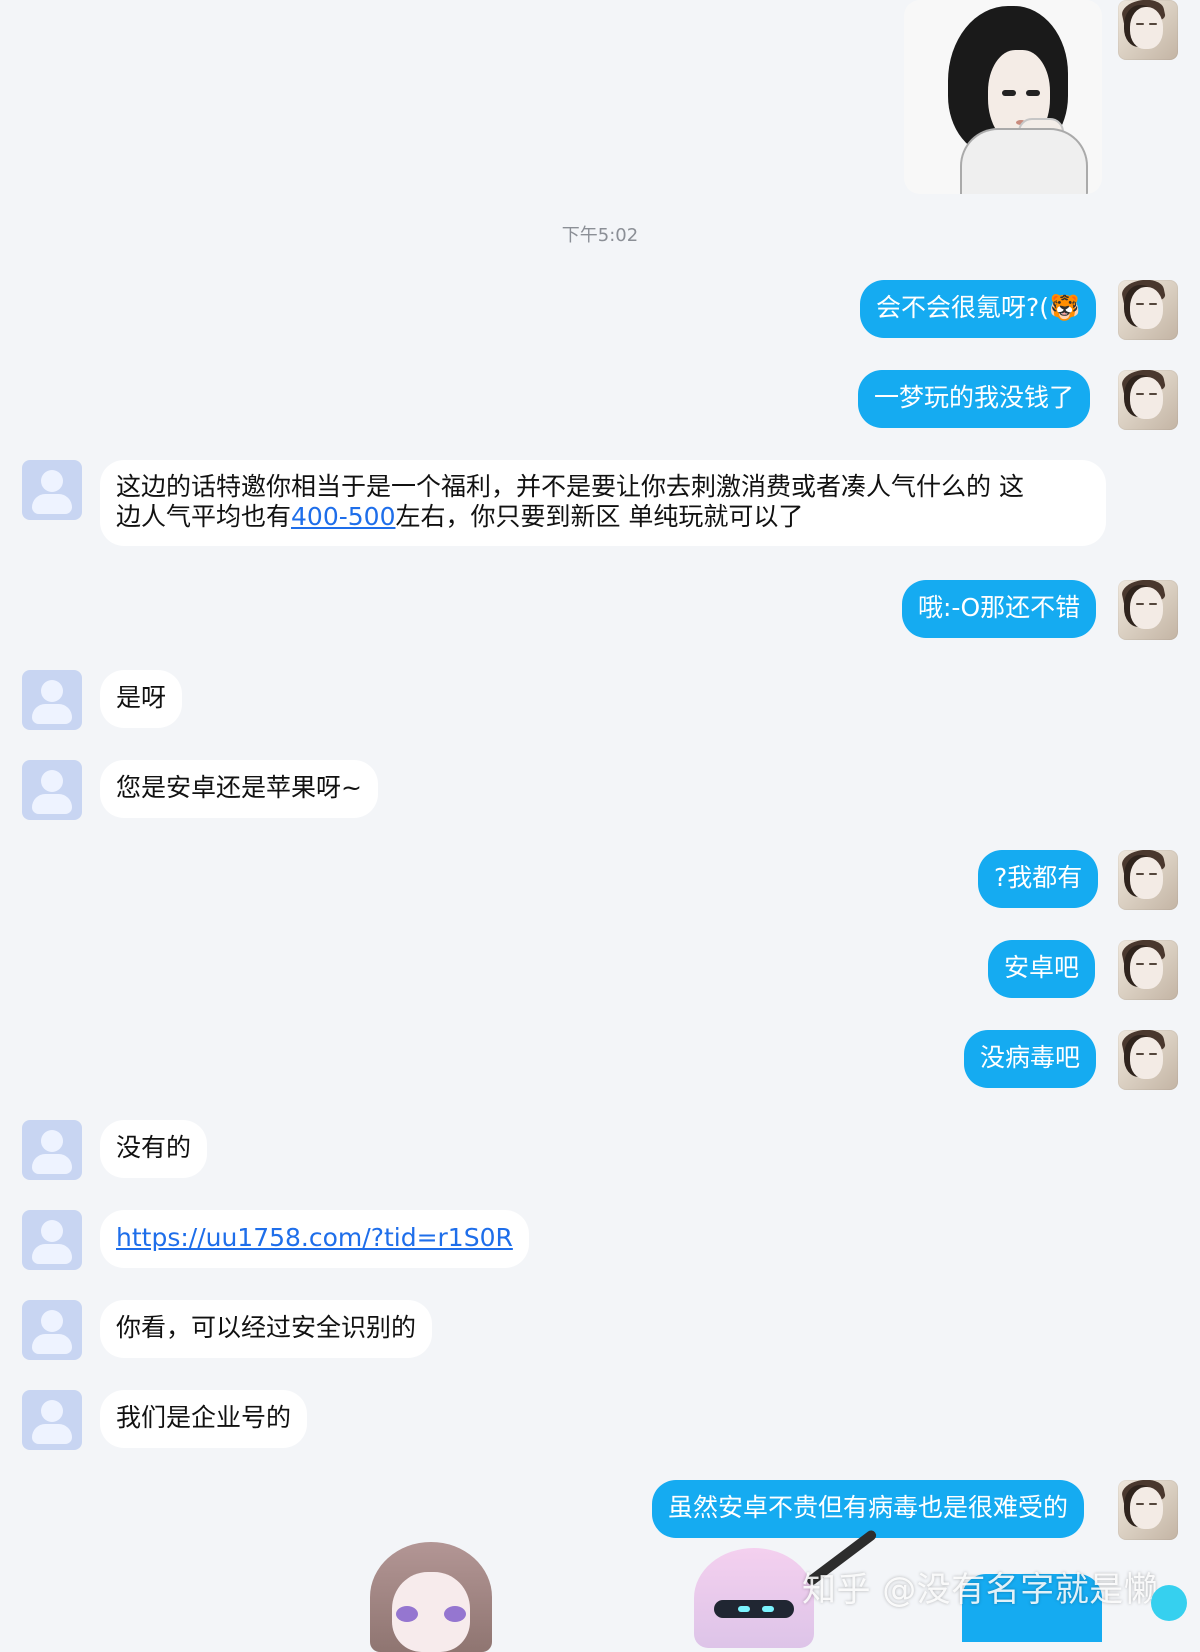 This screenshot has width=1200, height=1652. What do you see at coordinates (754, 1598) in the screenshot?
I see `masked-character-sticker` at bounding box center [754, 1598].